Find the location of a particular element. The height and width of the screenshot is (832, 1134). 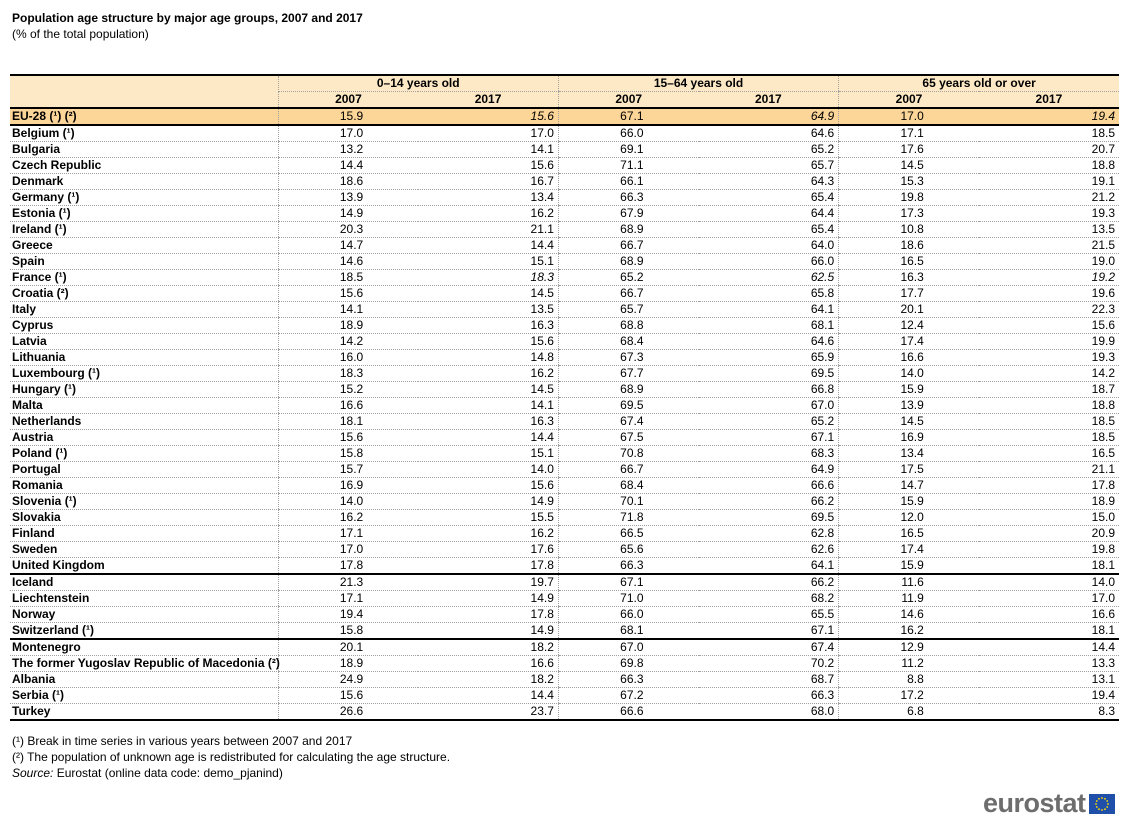

value-cell: 18.2 is located at coordinates (488, 647).